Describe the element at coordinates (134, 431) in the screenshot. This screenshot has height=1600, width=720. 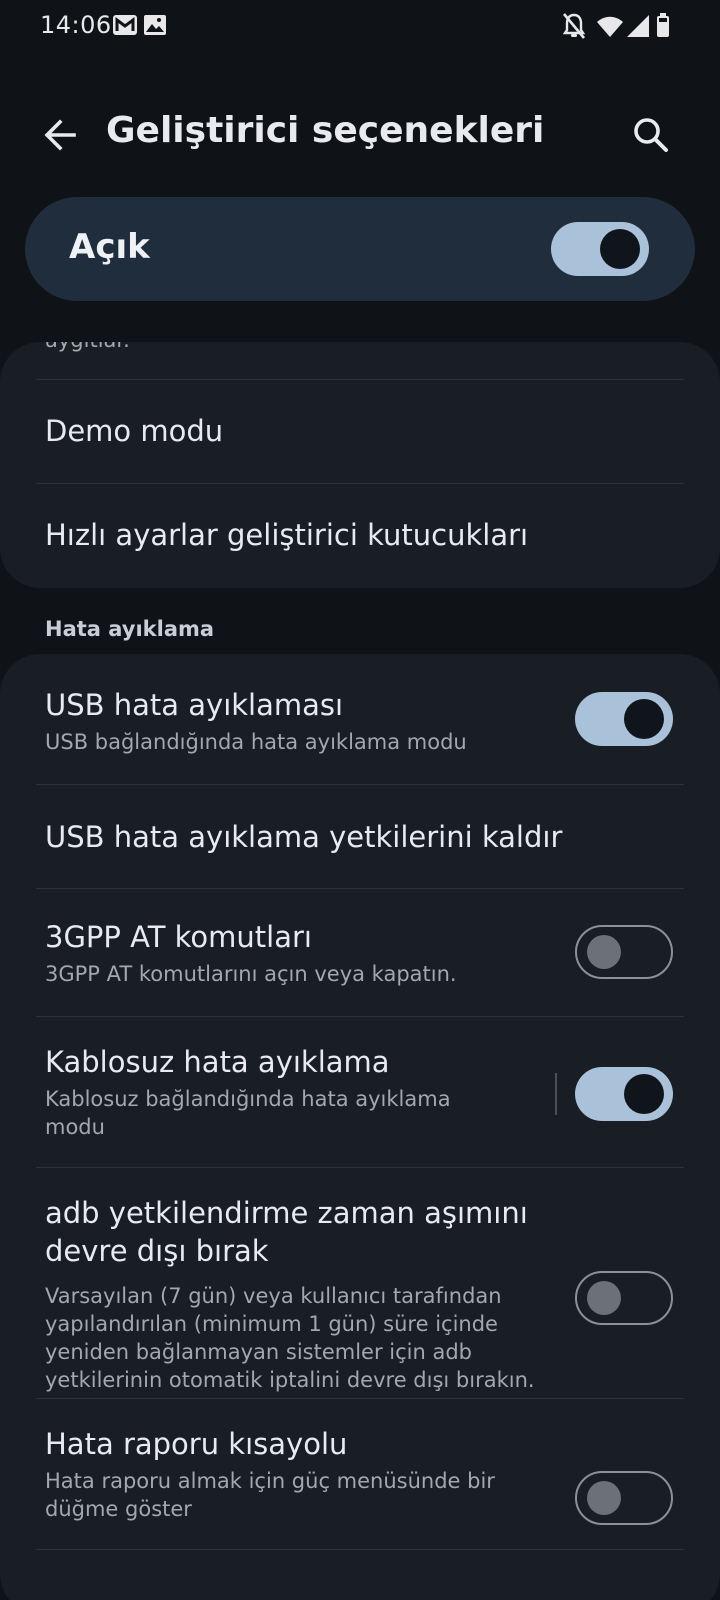
I see `demo-mode-title: Demo modu` at that location.